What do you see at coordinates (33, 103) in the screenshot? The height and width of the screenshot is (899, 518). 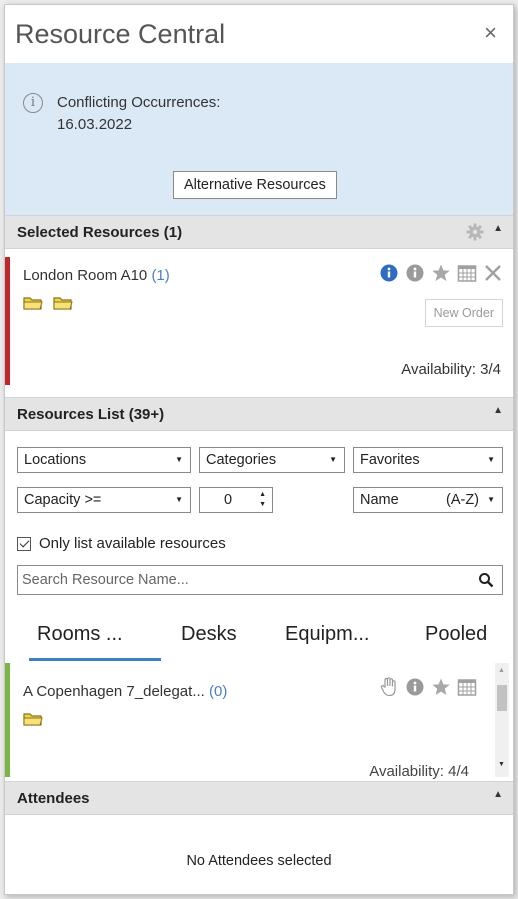 I see `info-circle-icon: i` at bounding box center [33, 103].